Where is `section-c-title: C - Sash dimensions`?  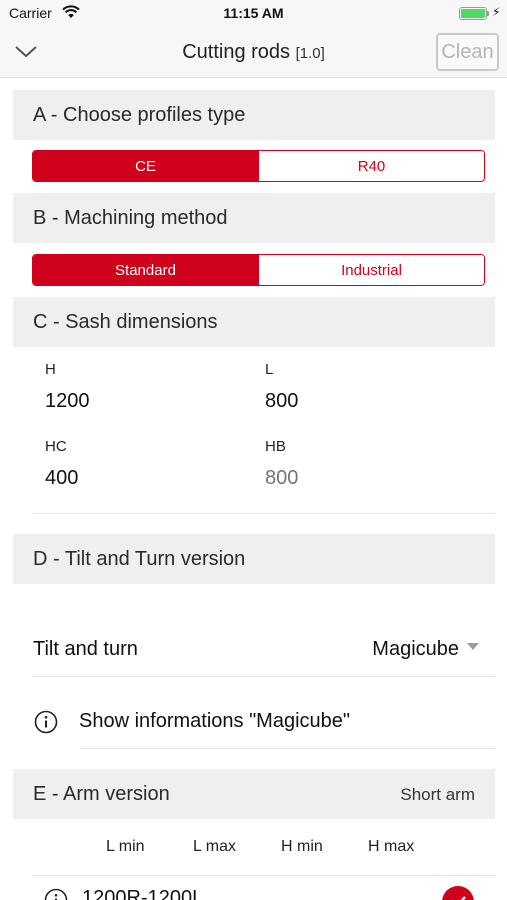 section-c-title: C - Sash dimensions is located at coordinates (125, 322).